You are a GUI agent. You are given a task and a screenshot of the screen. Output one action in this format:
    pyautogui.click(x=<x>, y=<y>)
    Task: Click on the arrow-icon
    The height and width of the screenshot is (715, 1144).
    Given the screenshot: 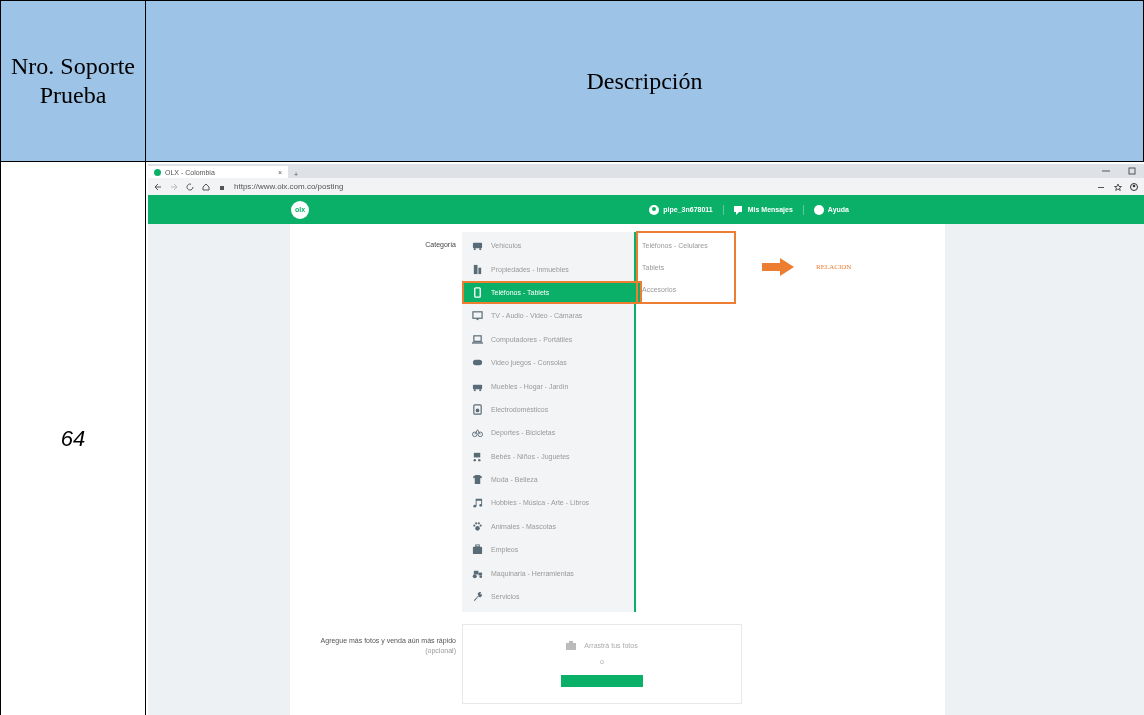 What is the action you would take?
    pyautogui.click(x=778, y=267)
    